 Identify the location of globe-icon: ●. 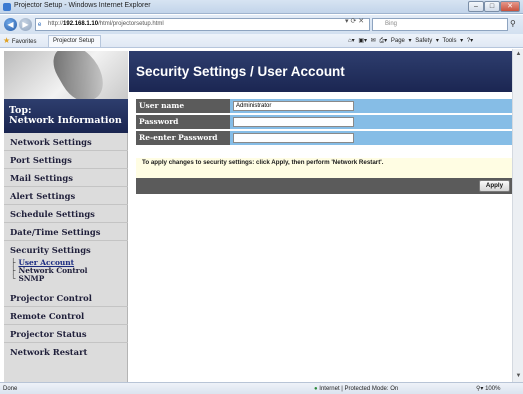
(316, 389).